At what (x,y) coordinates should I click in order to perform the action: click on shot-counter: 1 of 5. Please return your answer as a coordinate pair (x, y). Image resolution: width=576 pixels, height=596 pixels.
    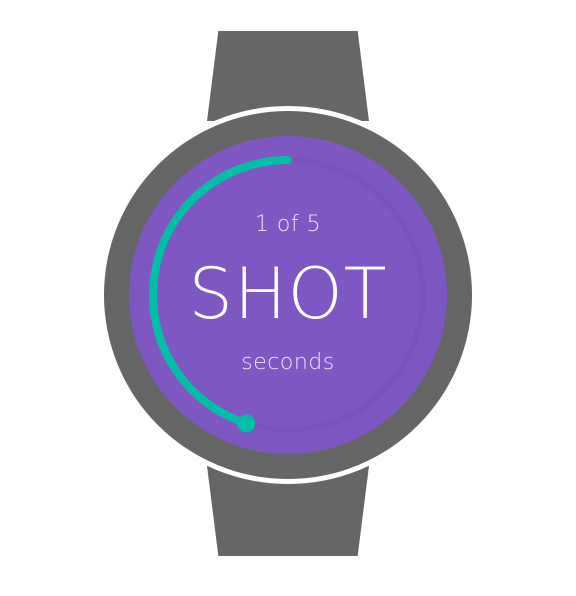
    Looking at the image, I should click on (288, 224).